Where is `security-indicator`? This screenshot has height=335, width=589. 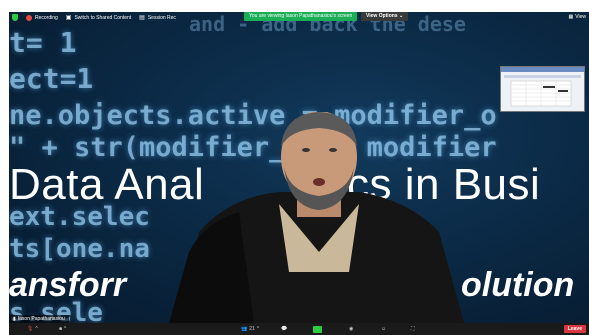 security-indicator is located at coordinates (15, 17).